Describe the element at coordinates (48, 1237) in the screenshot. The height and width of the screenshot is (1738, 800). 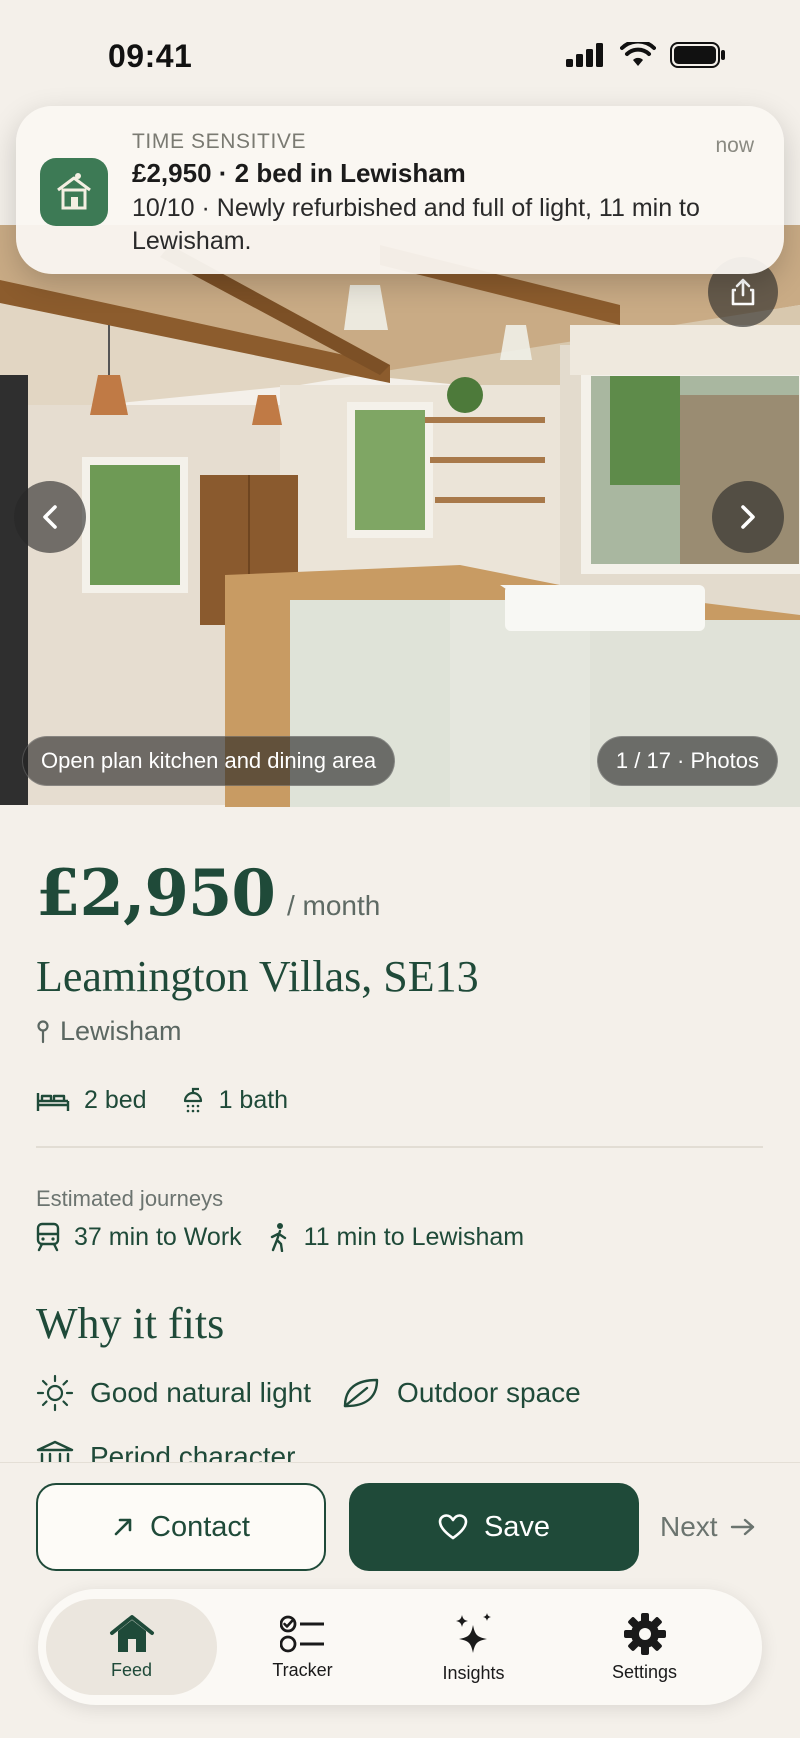
I see `train-icon` at that location.